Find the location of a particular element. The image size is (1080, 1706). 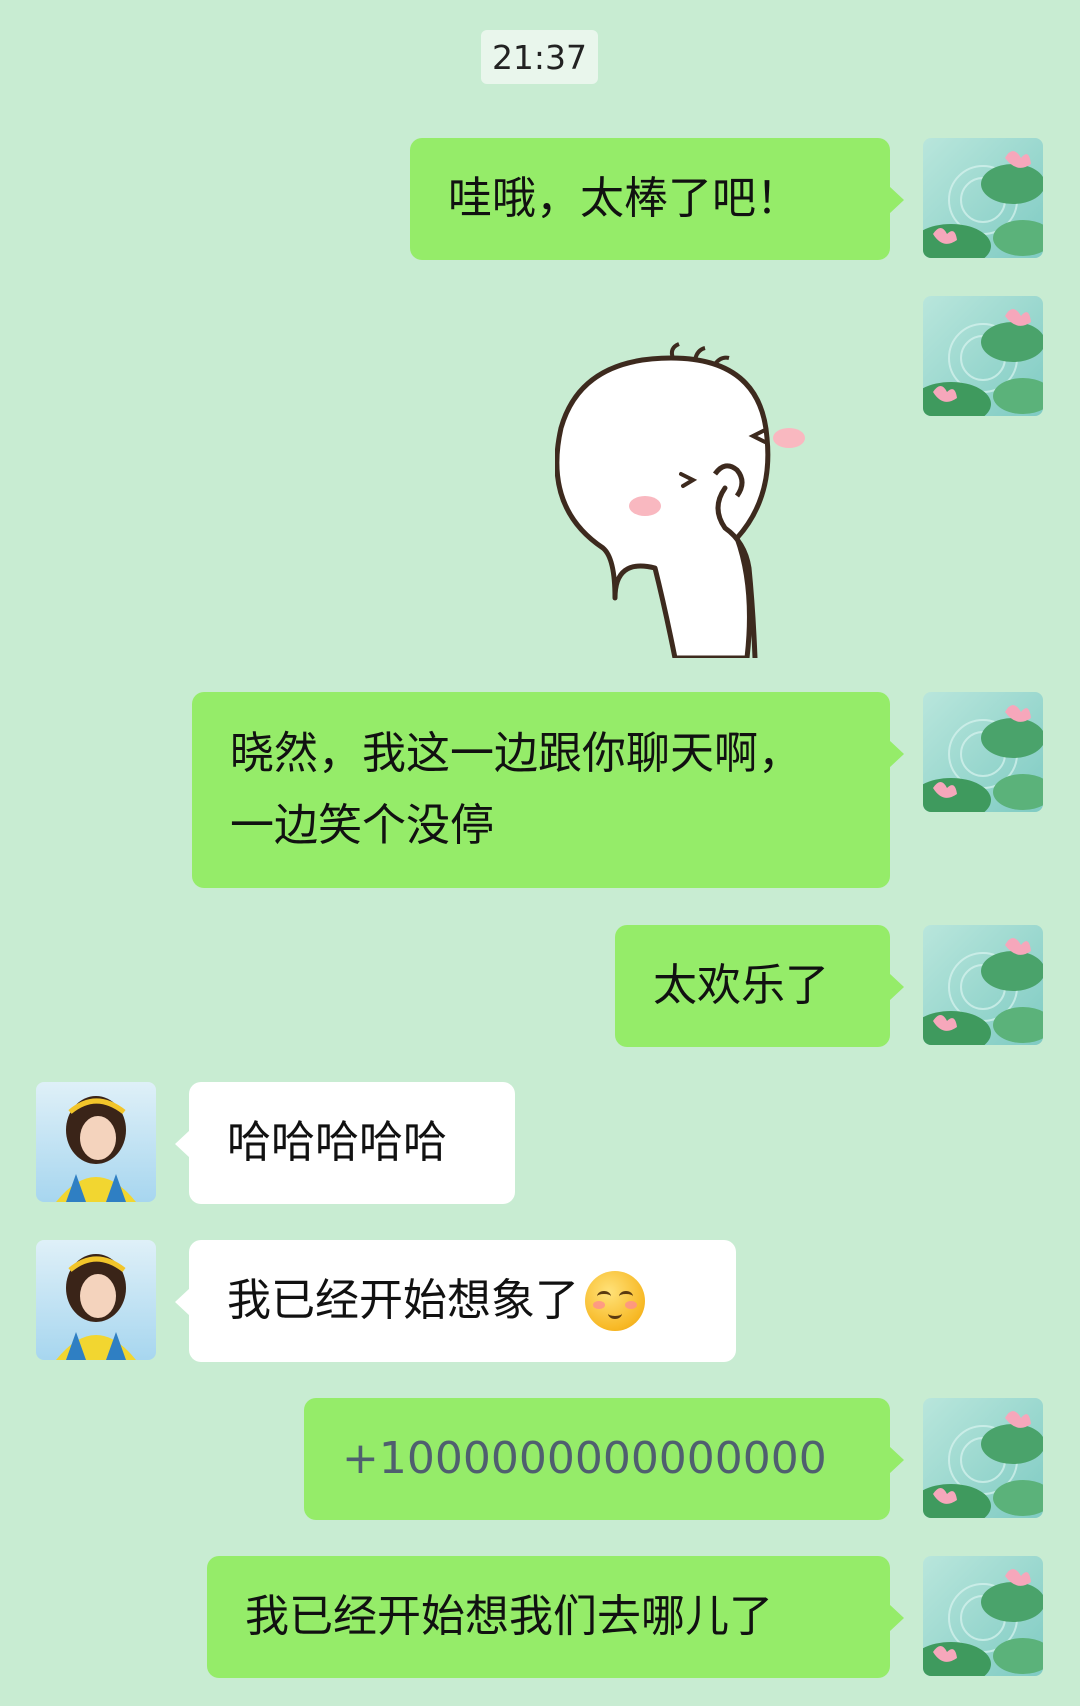

message-text-line: 一边笑个没停 is located at coordinates (362, 825).